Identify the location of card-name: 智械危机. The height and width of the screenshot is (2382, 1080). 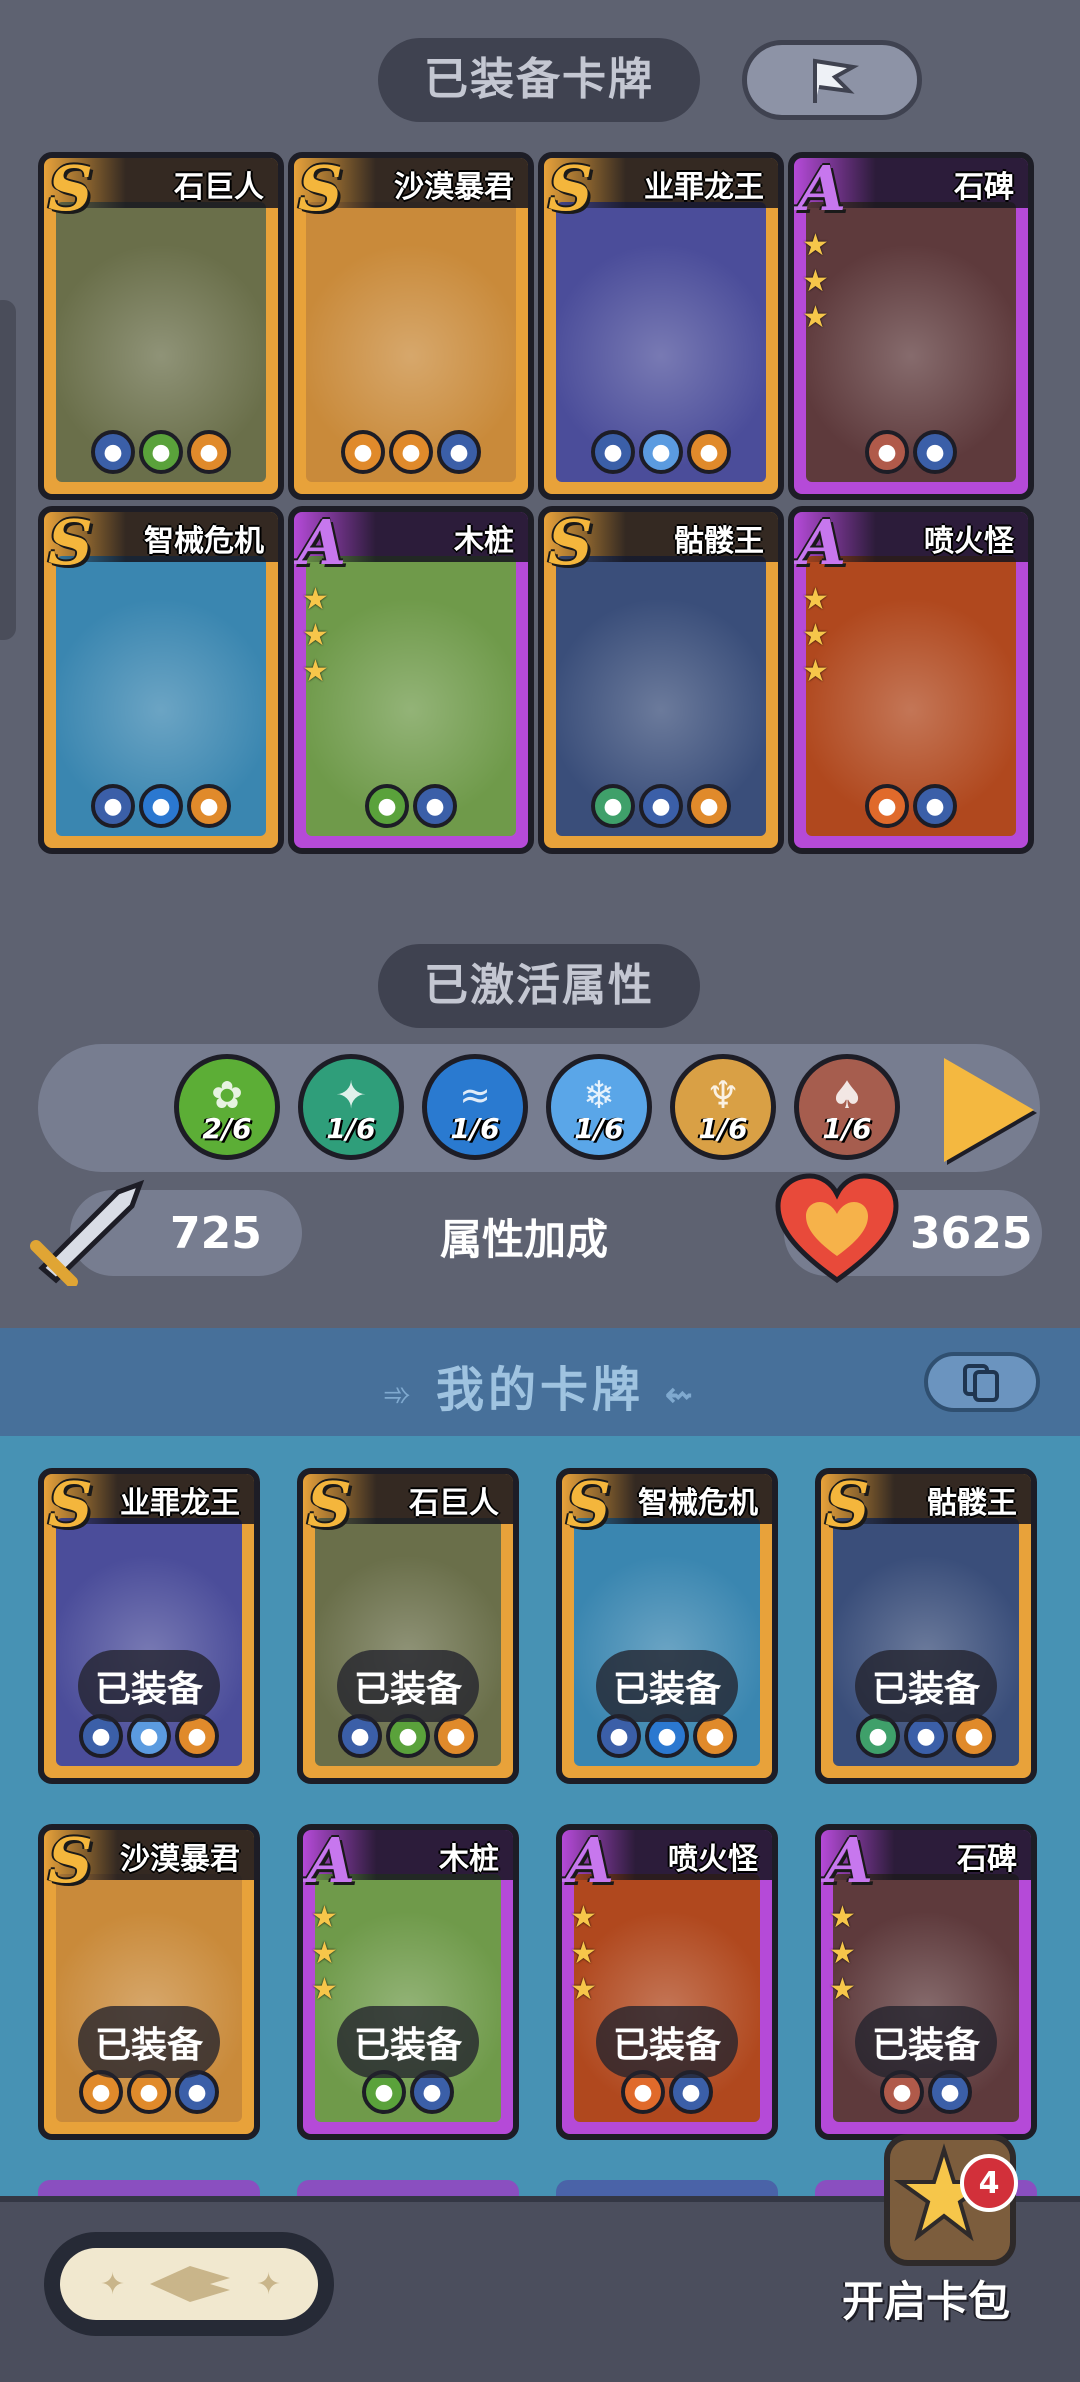
(204, 541).